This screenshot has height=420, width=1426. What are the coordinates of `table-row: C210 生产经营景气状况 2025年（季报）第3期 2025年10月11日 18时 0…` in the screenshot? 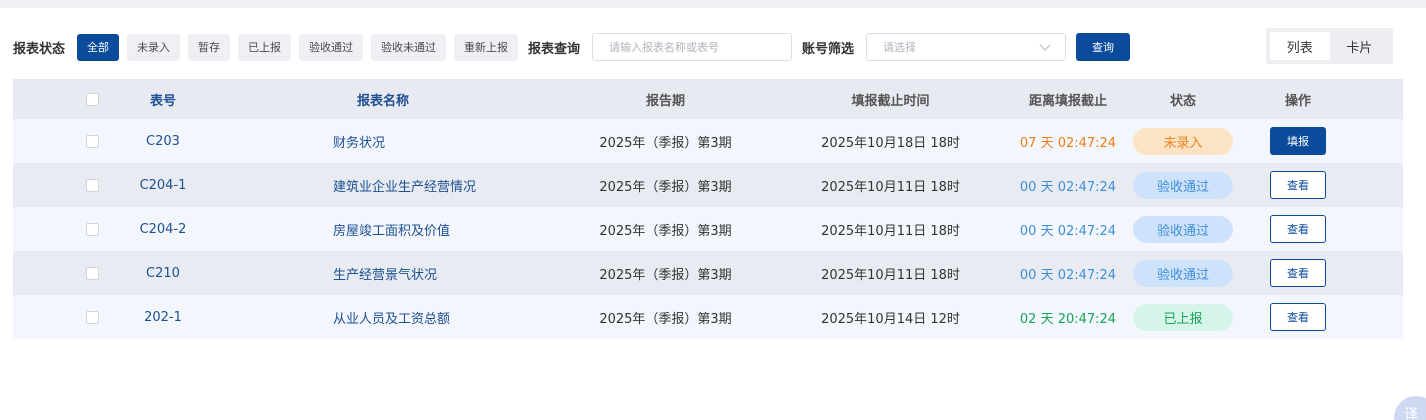 It's located at (708, 273).